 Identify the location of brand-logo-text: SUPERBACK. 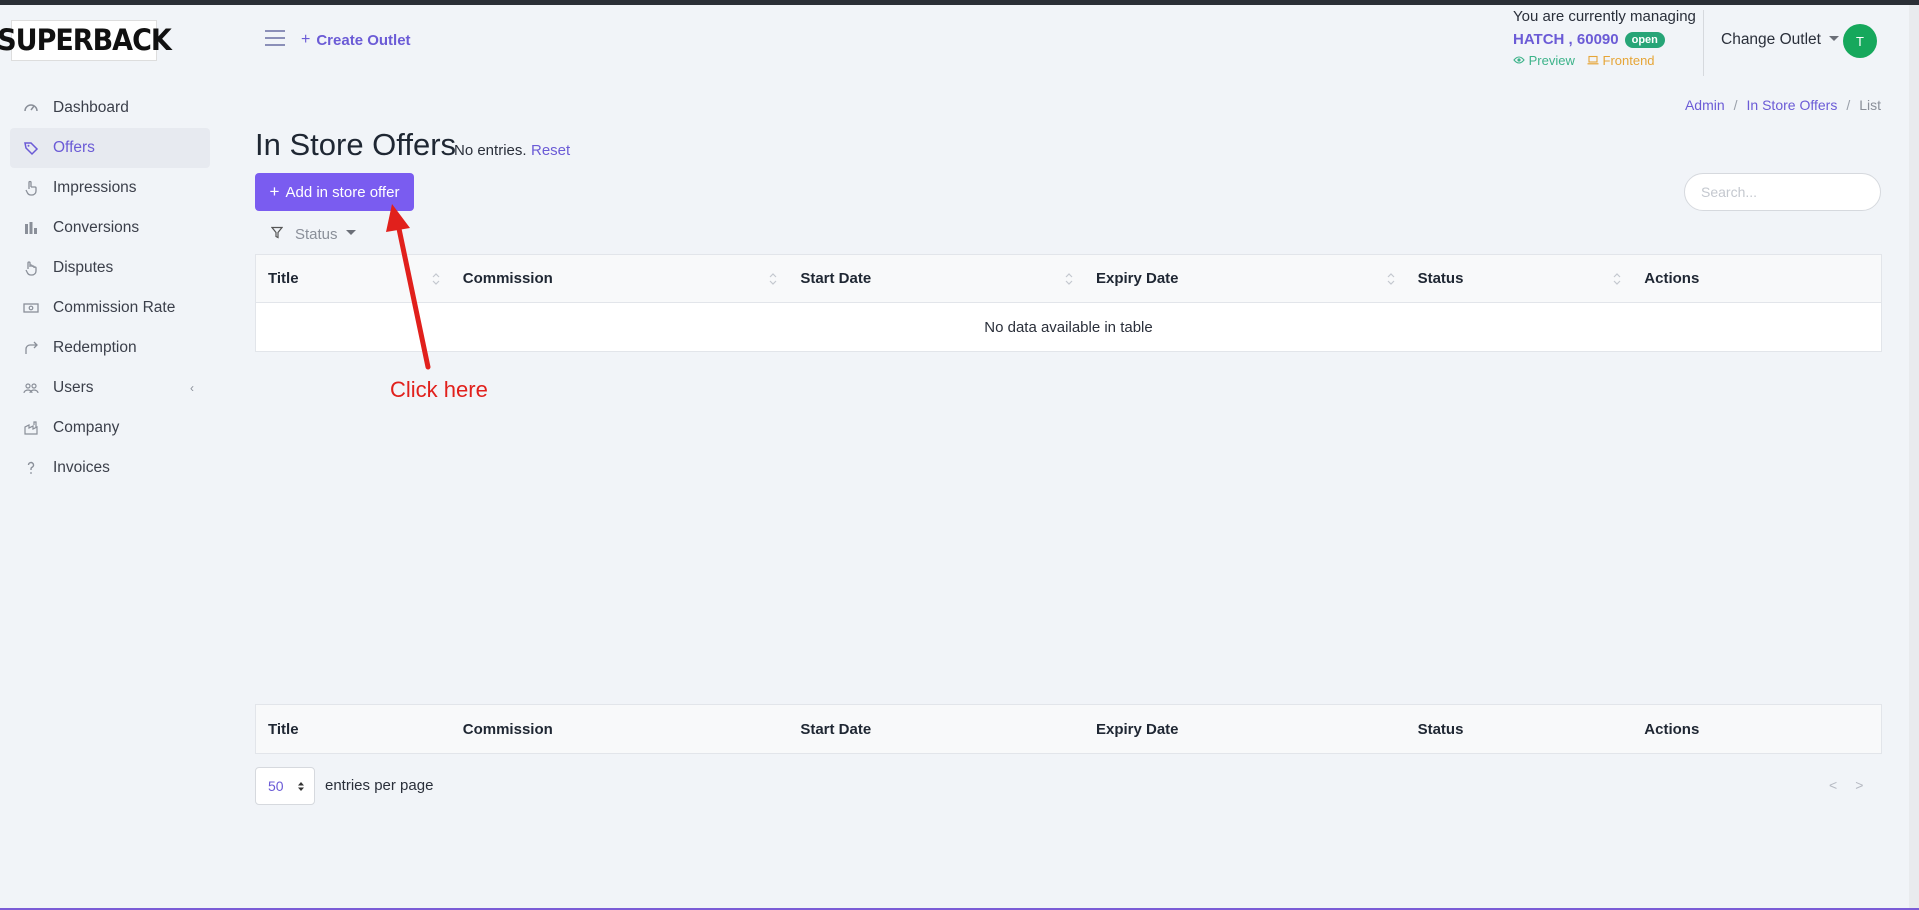
(86, 40).